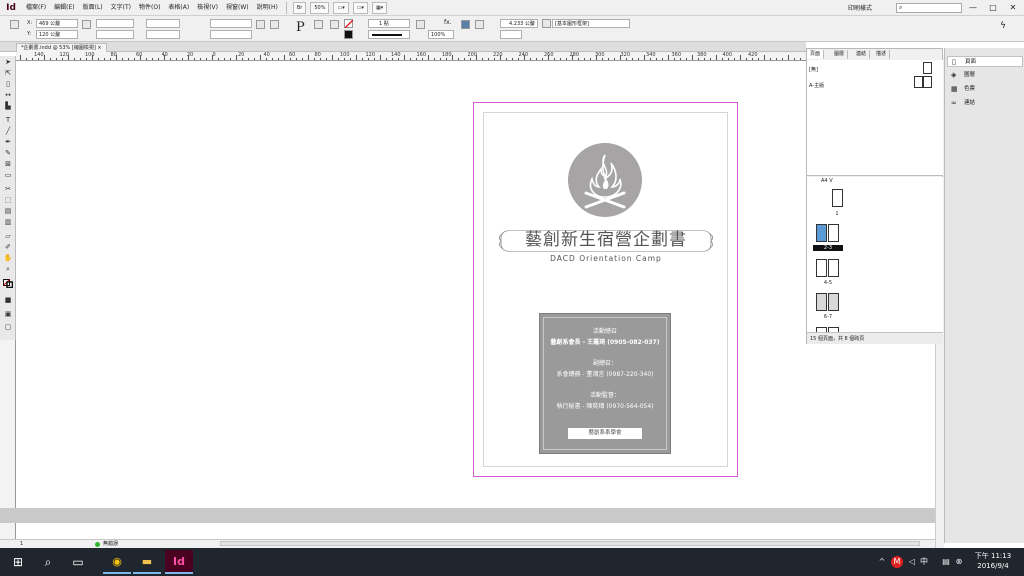  Describe the element at coordinates (8, 269) in the screenshot. I see `zoom-tool-icon: ⌕` at that location.